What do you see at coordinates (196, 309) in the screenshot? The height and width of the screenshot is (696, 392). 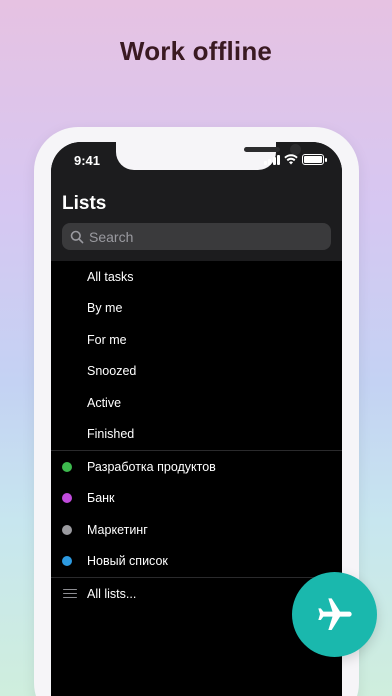 I see `filter-by-me: By me` at bounding box center [196, 309].